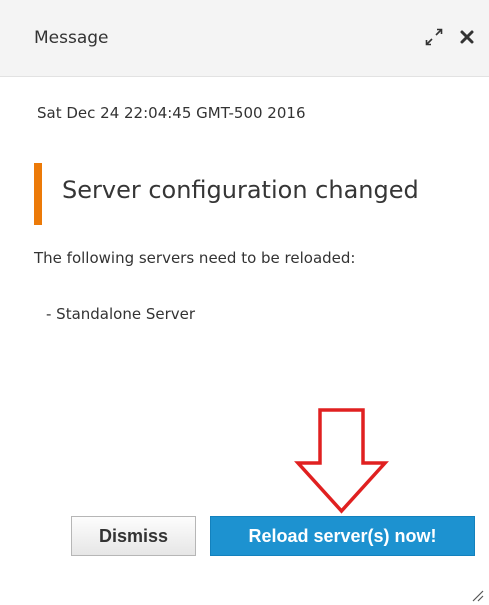 The image size is (489, 605). I want to click on maximize-icon, so click(434, 37).